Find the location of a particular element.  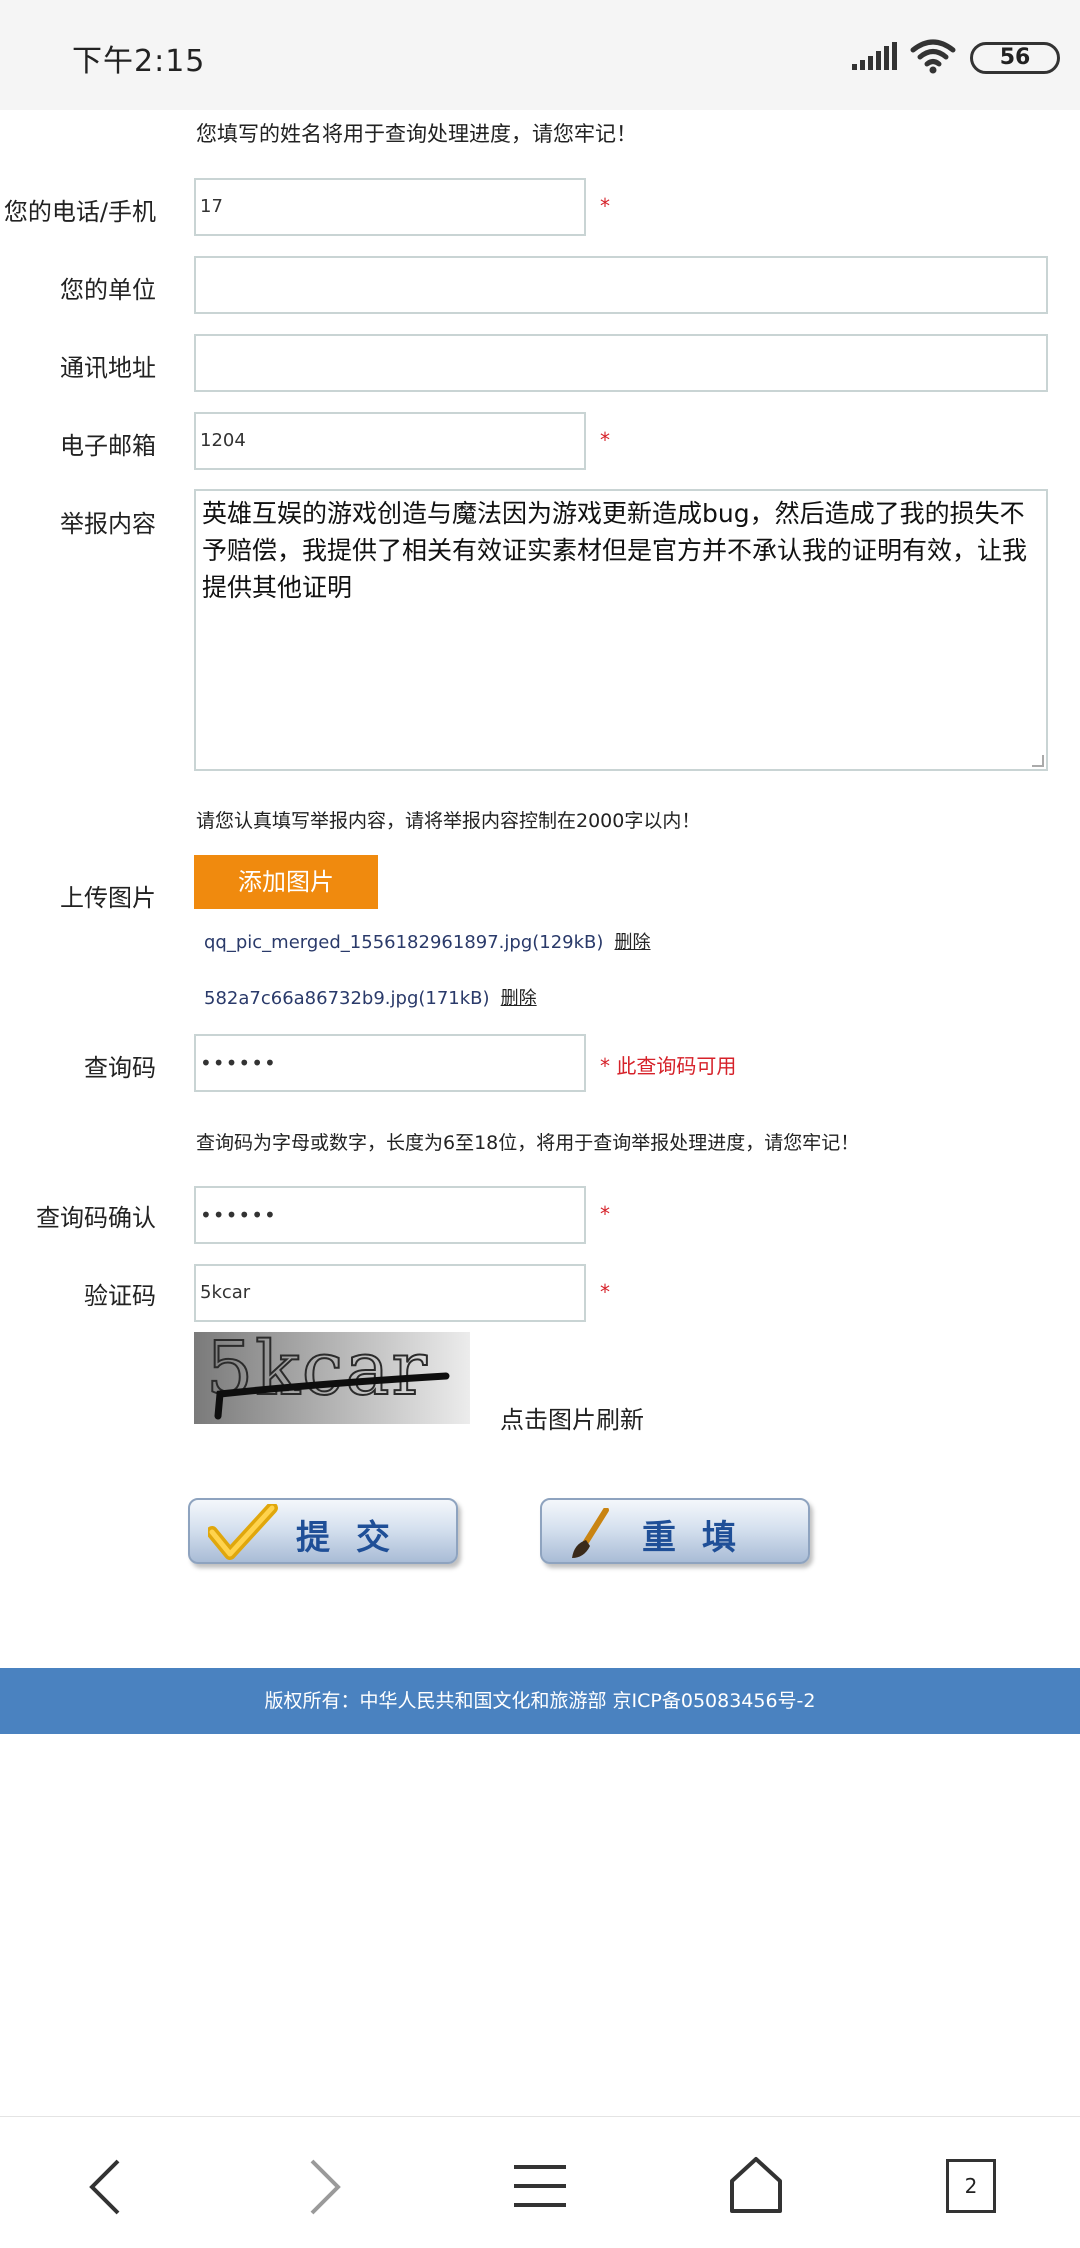

query-code-label: 查询码 is located at coordinates (120, 1068).